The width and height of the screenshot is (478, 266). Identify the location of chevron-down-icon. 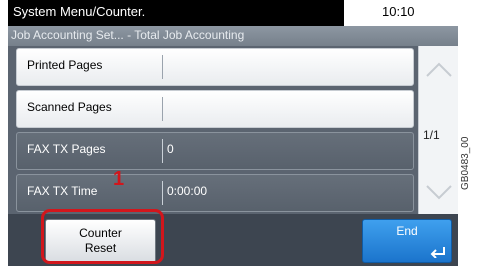
(439, 192).